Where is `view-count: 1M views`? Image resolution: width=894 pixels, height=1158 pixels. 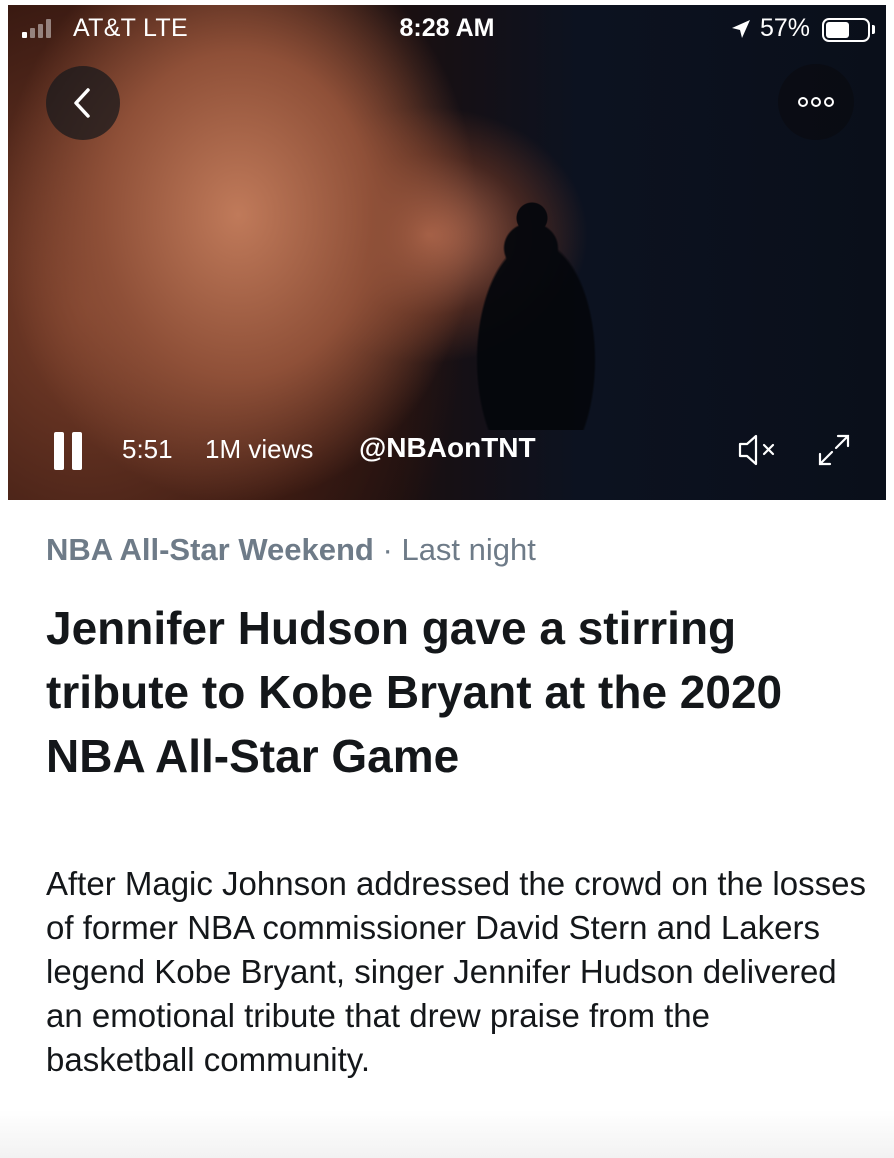 view-count: 1M views is located at coordinates (259, 449).